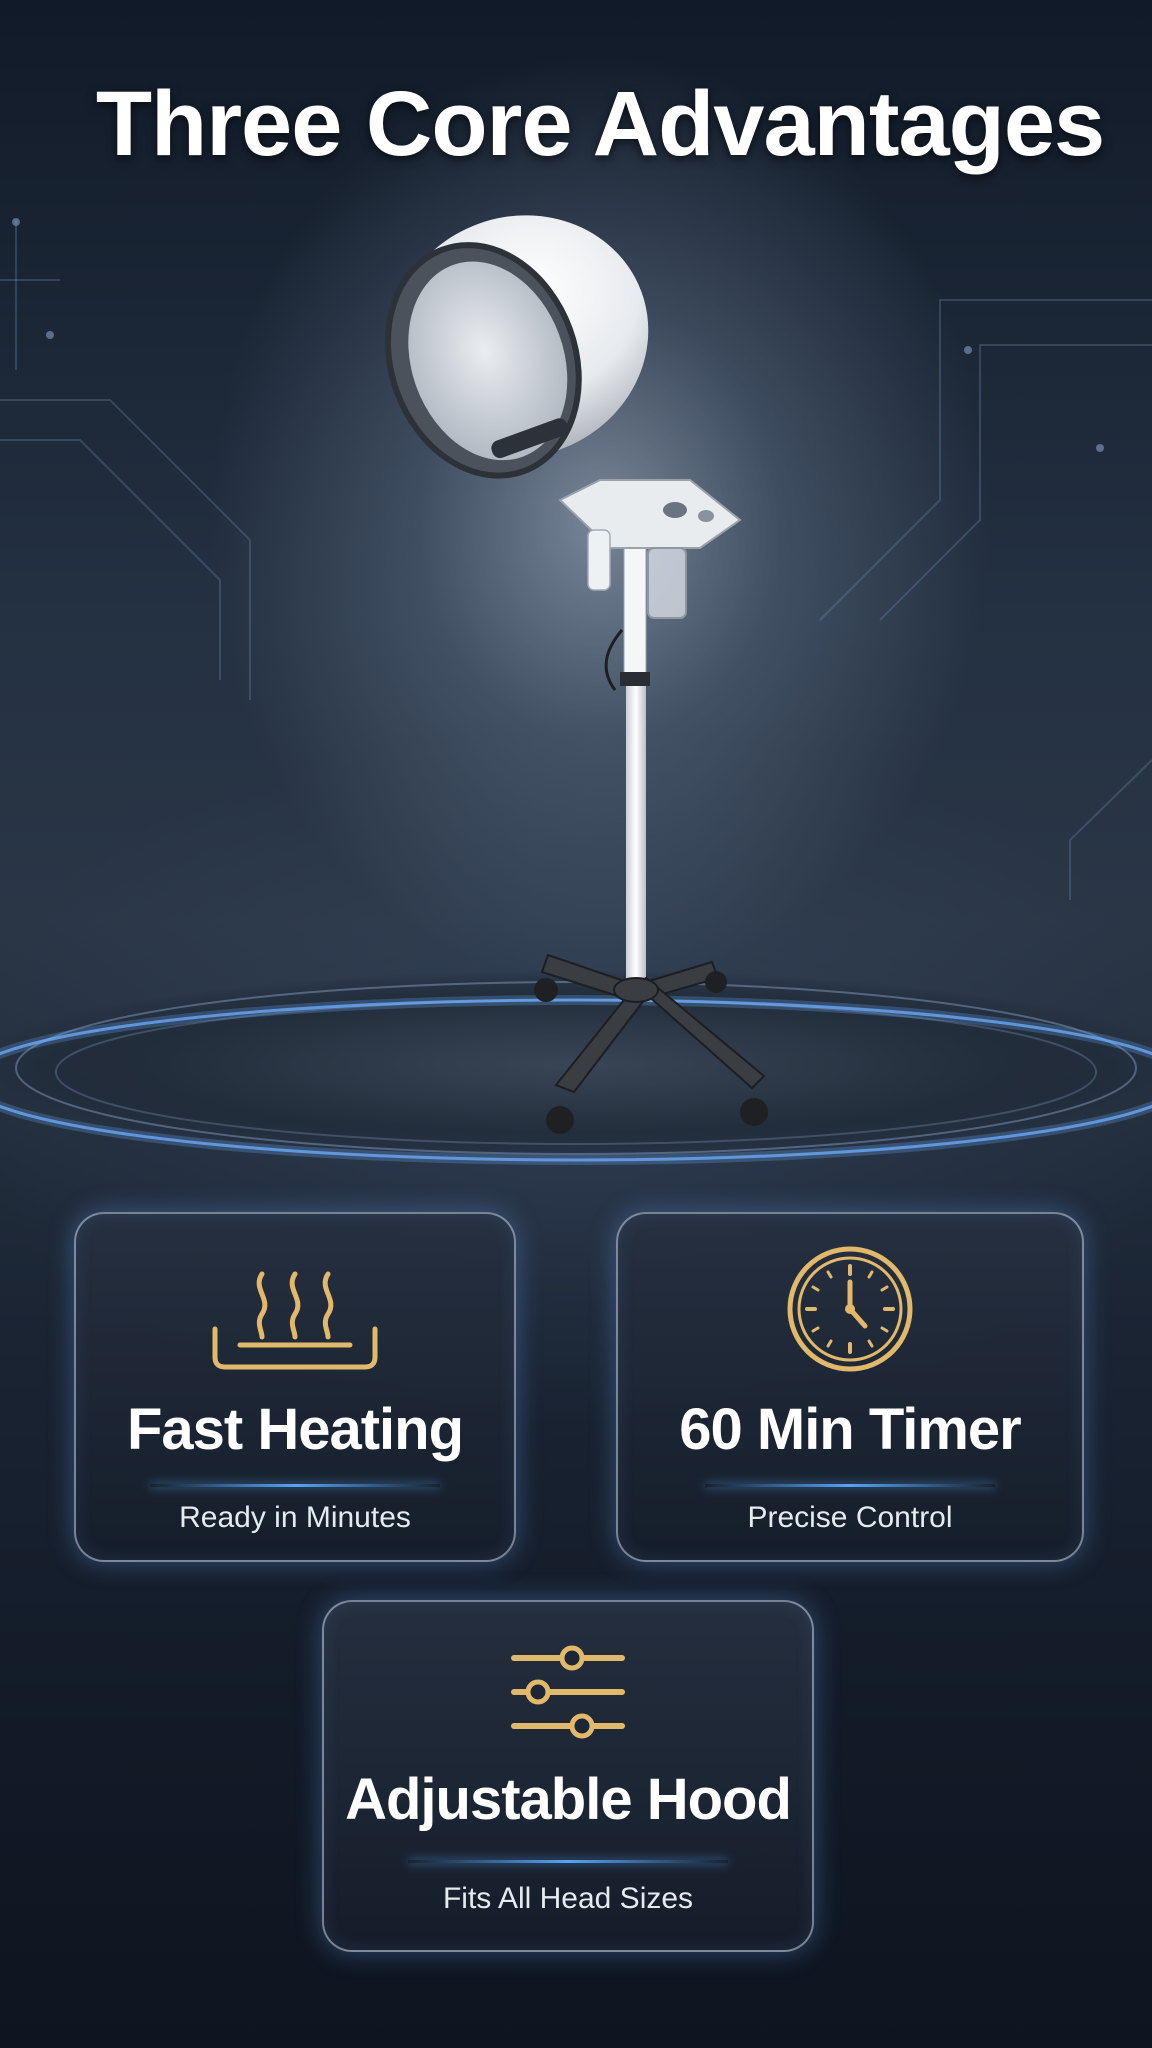 The width and height of the screenshot is (1152, 2048). What do you see at coordinates (850, 1387) in the screenshot?
I see `feature-card-timer: 60 Min Timer Precise Control` at bounding box center [850, 1387].